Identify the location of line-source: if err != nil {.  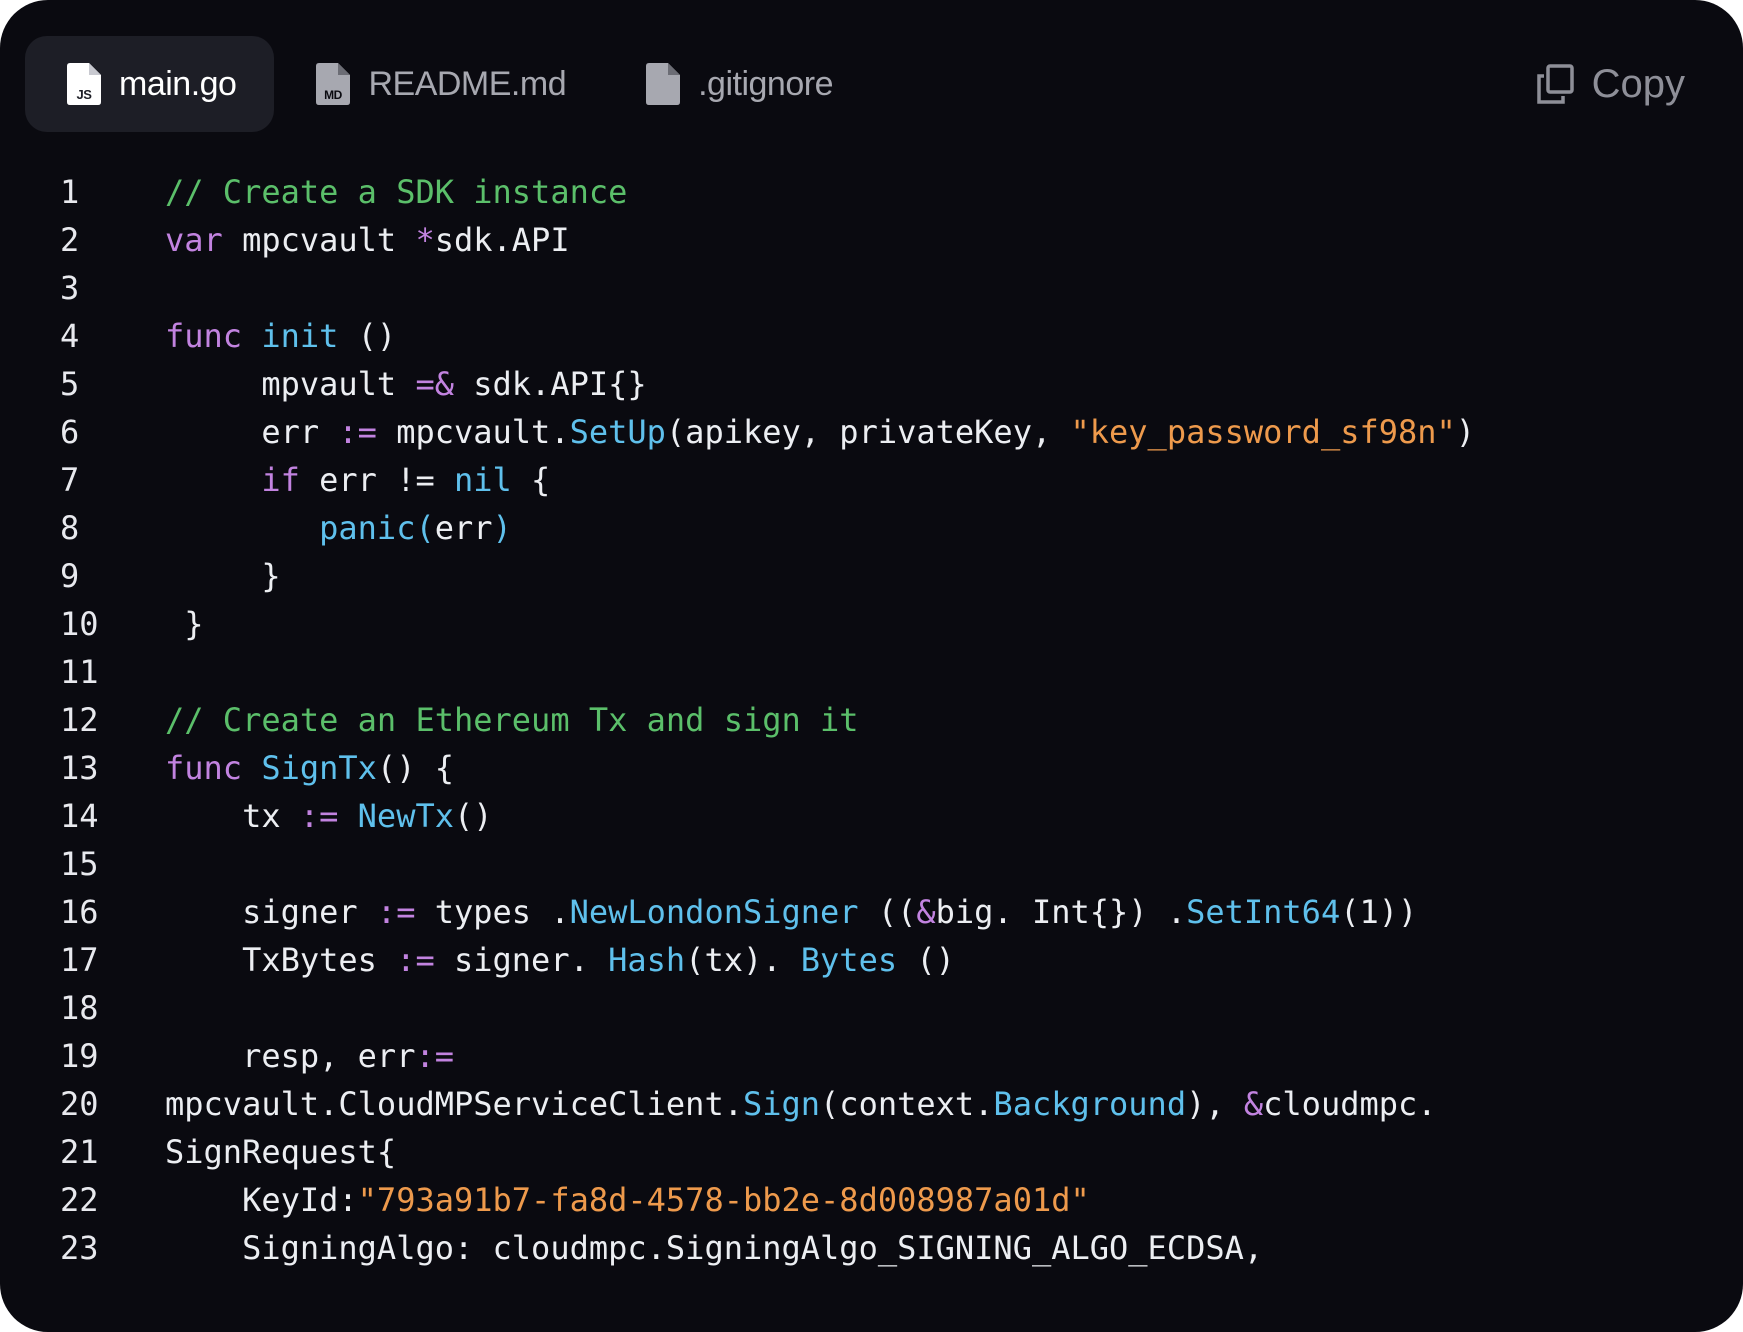
(357, 480).